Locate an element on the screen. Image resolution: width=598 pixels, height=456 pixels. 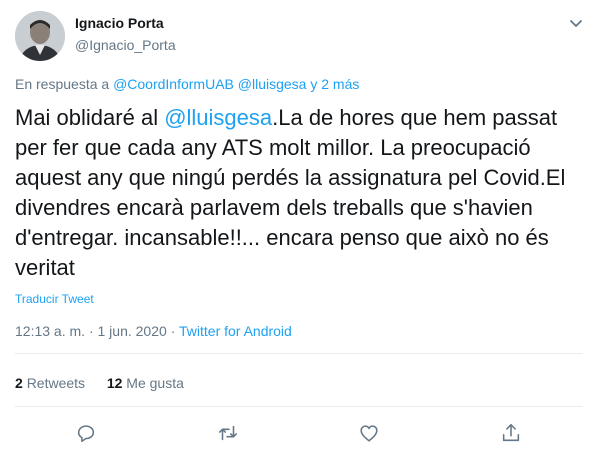
chevron-down-icon is located at coordinates (576, 23).